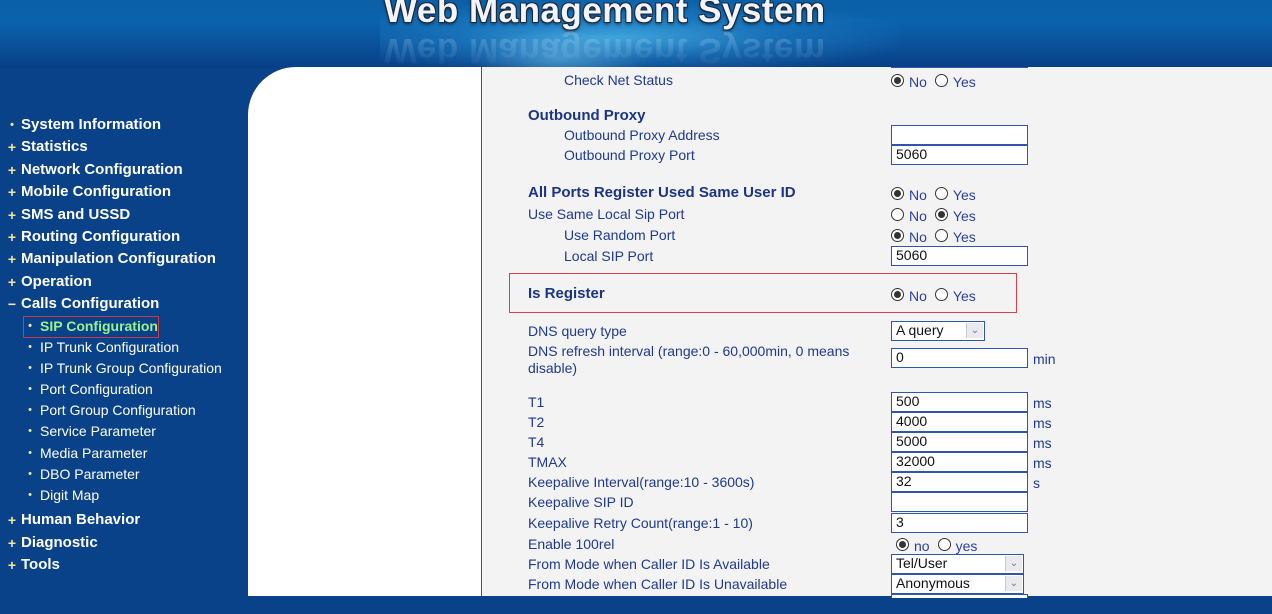 The height and width of the screenshot is (614, 1272). I want to click on from-mode-unavailable-label: From Mode when Caller ID Is Unavailable, so click(658, 584).